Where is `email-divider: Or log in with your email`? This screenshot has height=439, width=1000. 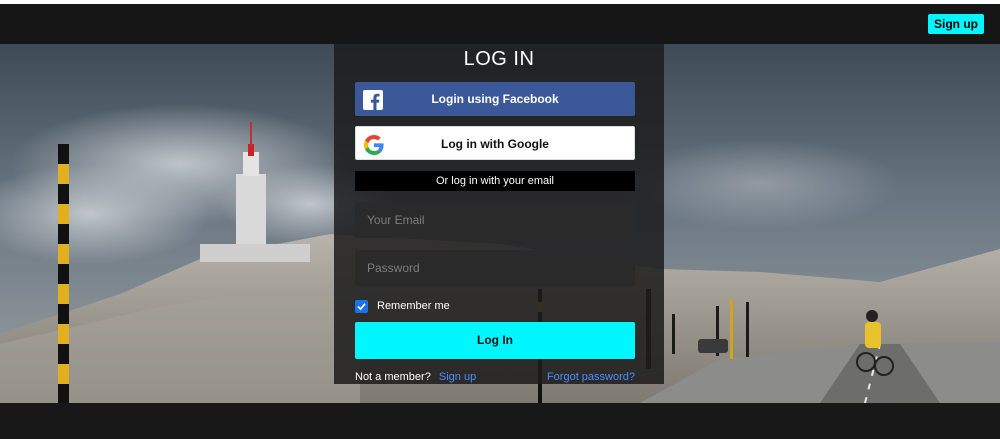
email-divider: Or log in with your email is located at coordinates (495, 181).